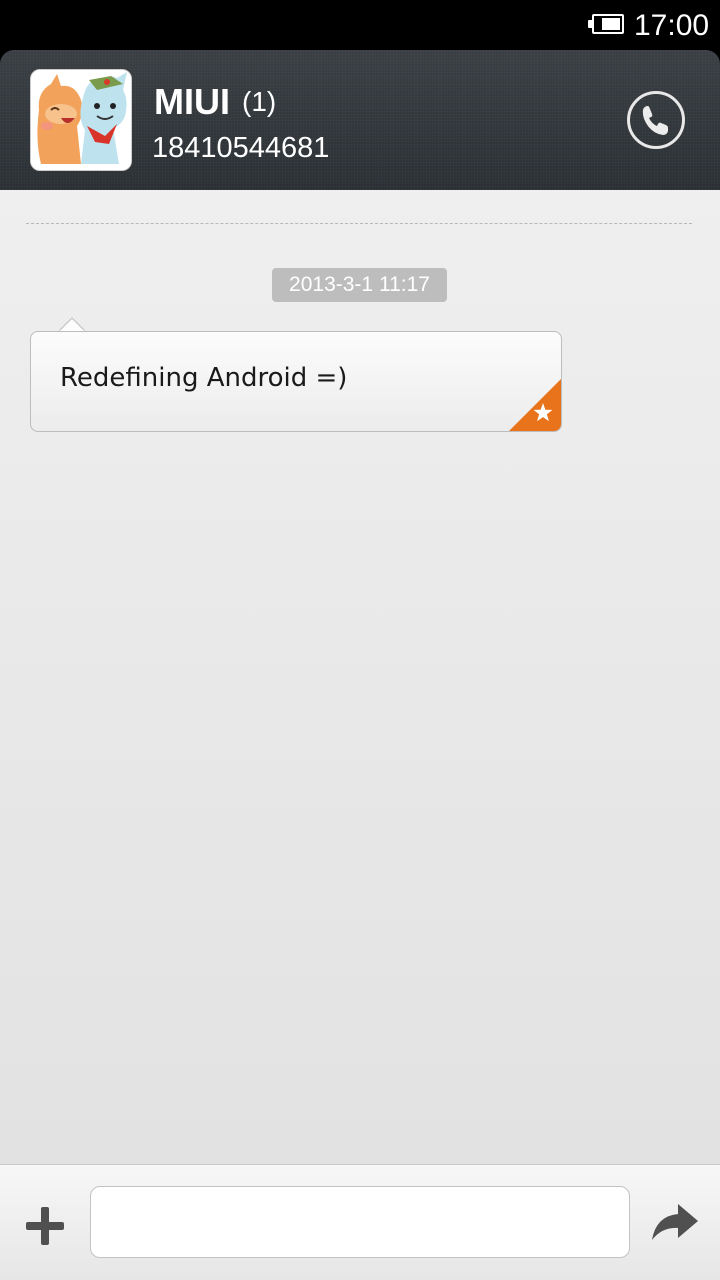  What do you see at coordinates (192, 101) in the screenshot?
I see `contact-name: MIUI` at bounding box center [192, 101].